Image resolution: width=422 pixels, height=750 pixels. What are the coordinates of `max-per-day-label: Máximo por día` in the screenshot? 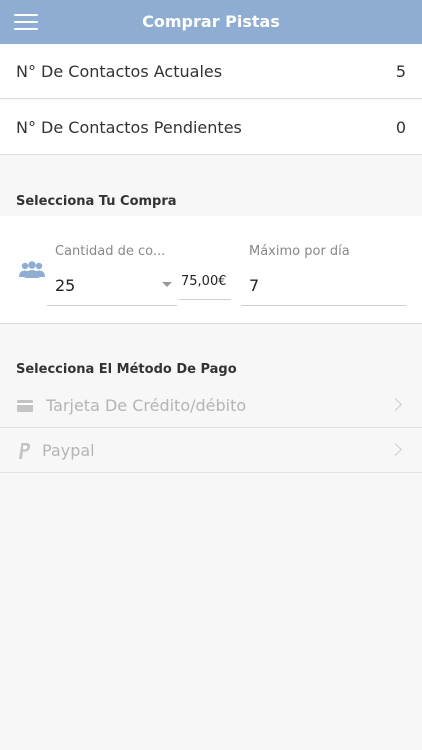 It's located at (299, 251).